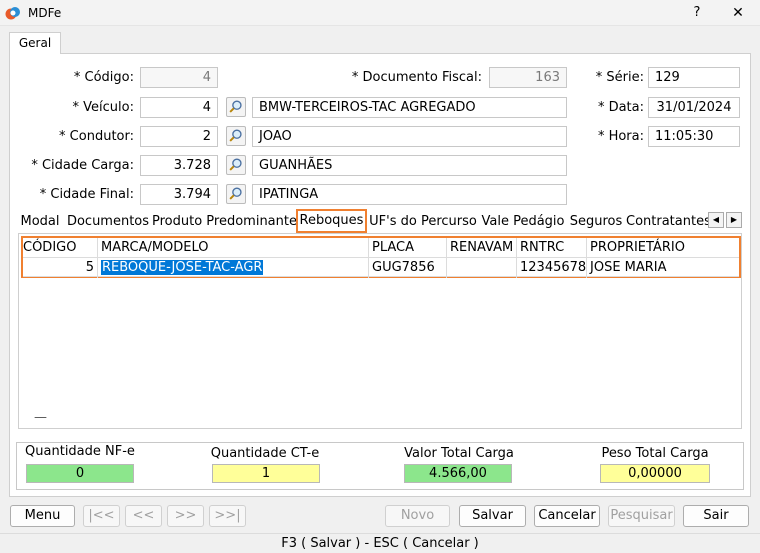 The height and width of the screenshot is (553, 760). I want to click on first-record-button: |<<, so click(101, 516).